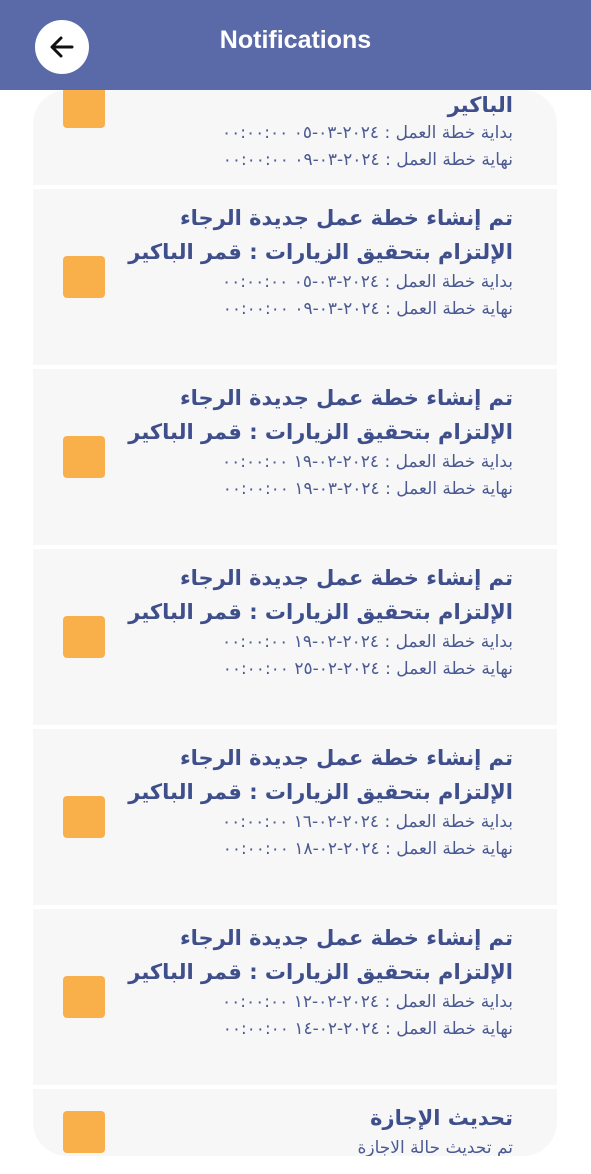 The height and width of the screenshot is (1174, 591). What do you see at coordinates (295, 1122) in the screenshot?
I see `notification-item: تحديث الإجازة تم تحديث حالة الاجازة` at bounding box center [295, 1122].